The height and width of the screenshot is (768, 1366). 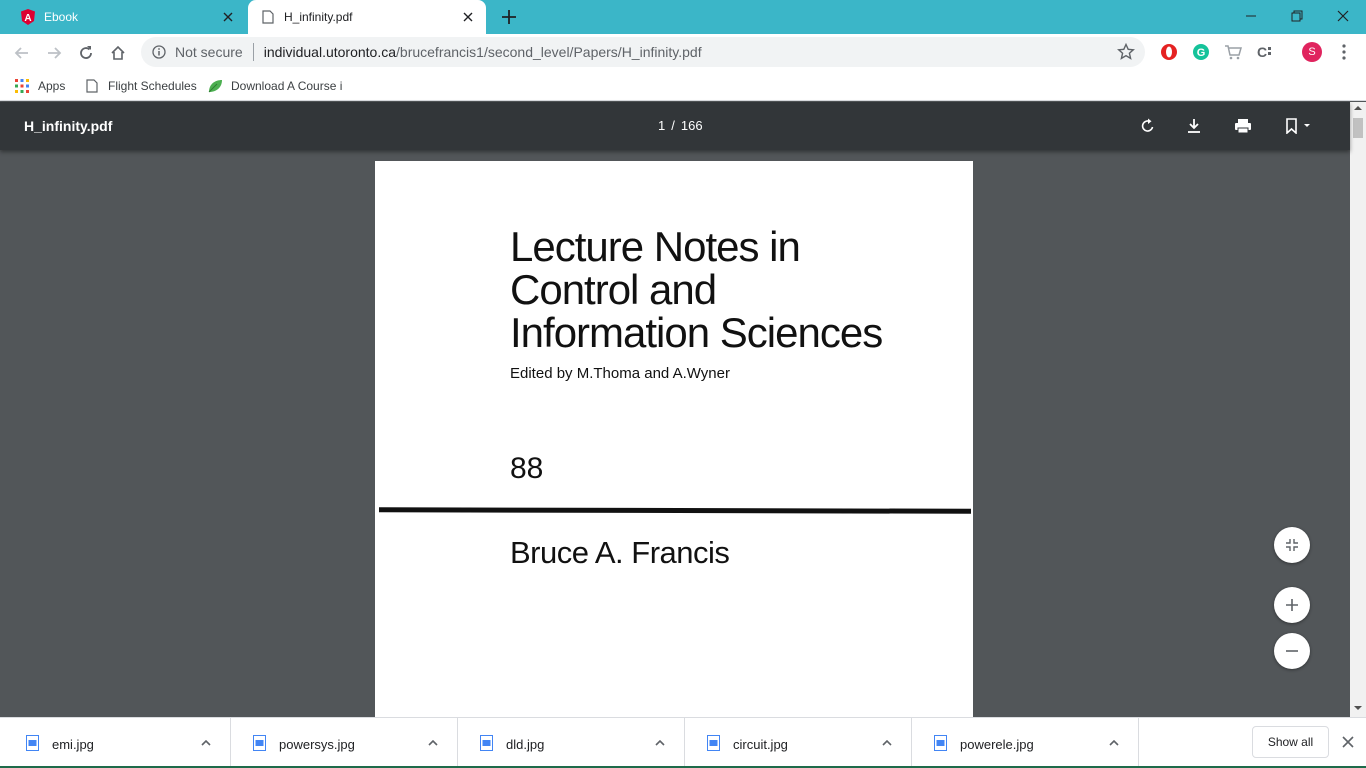 I want to click on bookmark-icon, so click(x=1298, y=126).